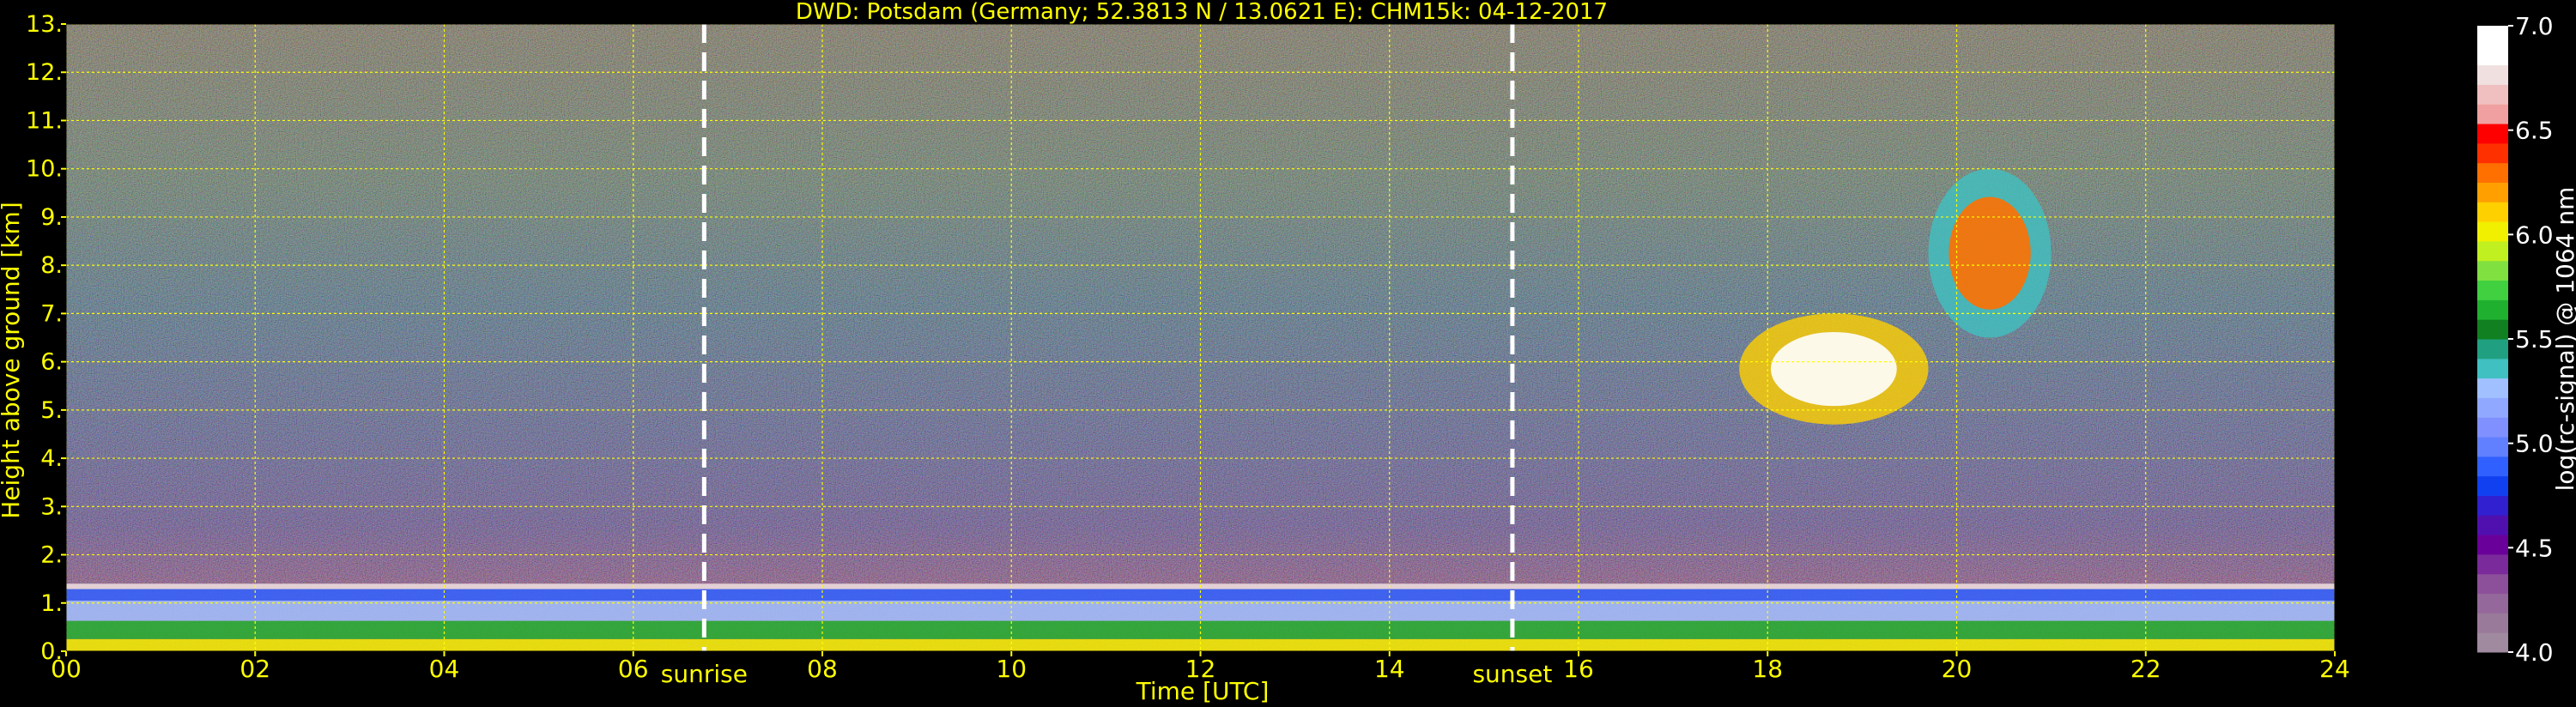 The width and height of the screenshot is (2576, 707). What do you see at coordinates (2534, 235) in the screenshot?
I see `colorbar-tick-label: 6.0` at bounding box center [2534, 235].